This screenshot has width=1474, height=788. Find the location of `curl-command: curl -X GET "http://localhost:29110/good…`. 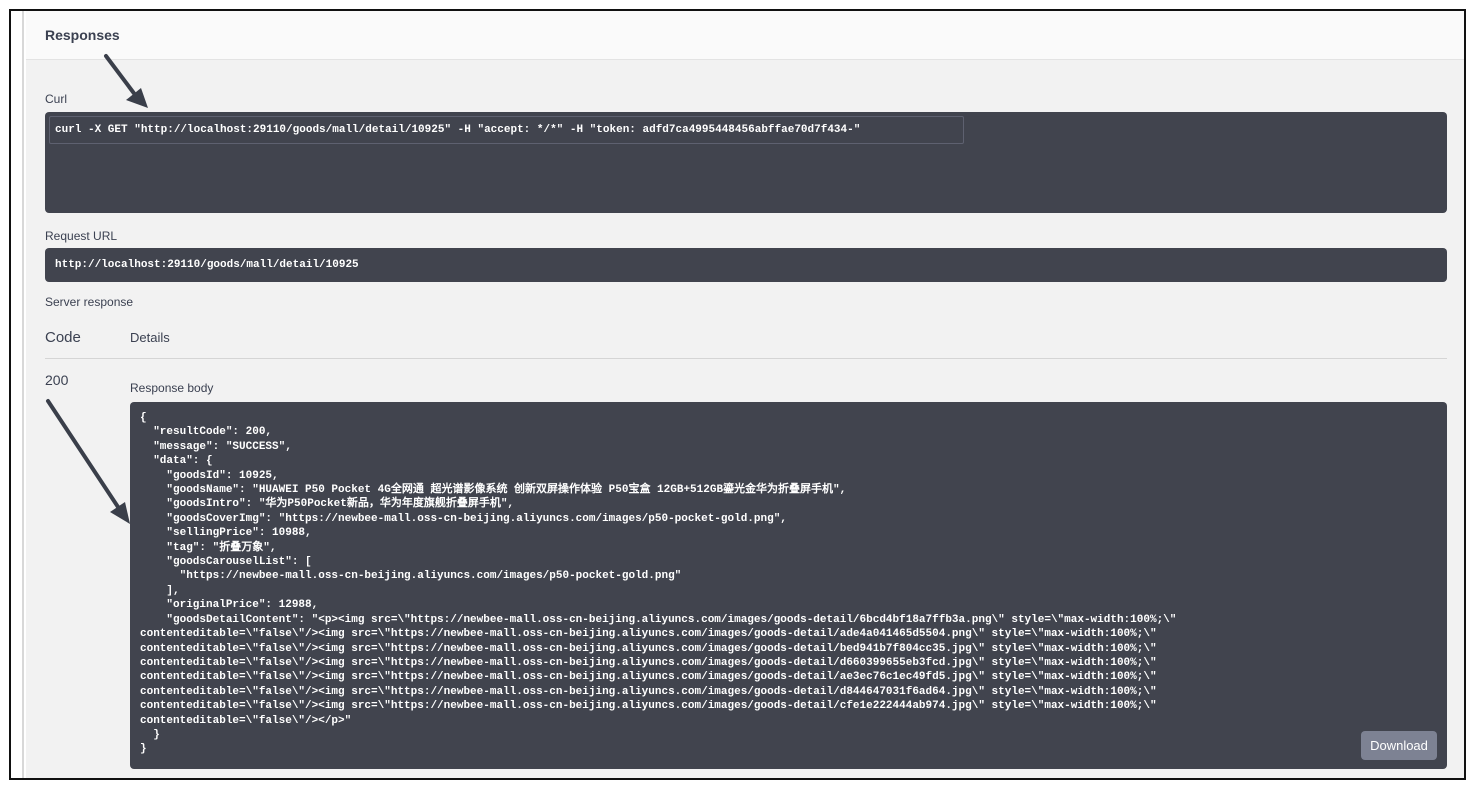

curl-command: curl -X GET "http://localhost:29110/good… is located at coordinates (506, 130).